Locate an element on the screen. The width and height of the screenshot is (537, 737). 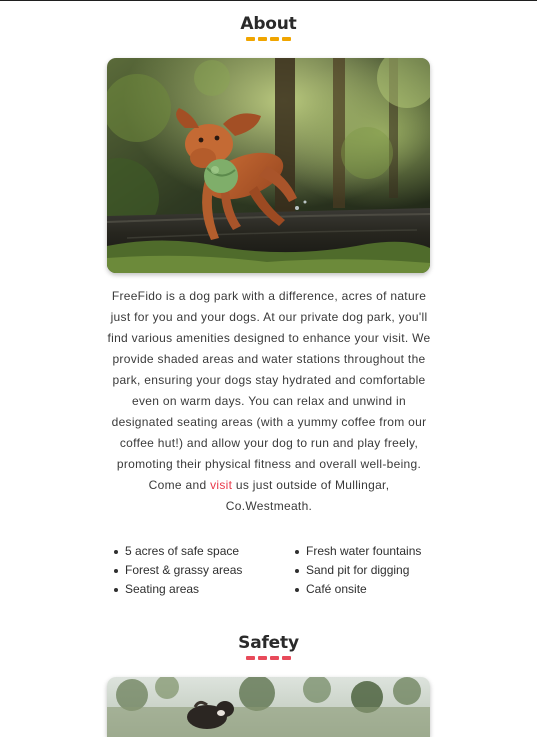
amenity-label: Sand pit for digging is located at coordinates (358, 570).